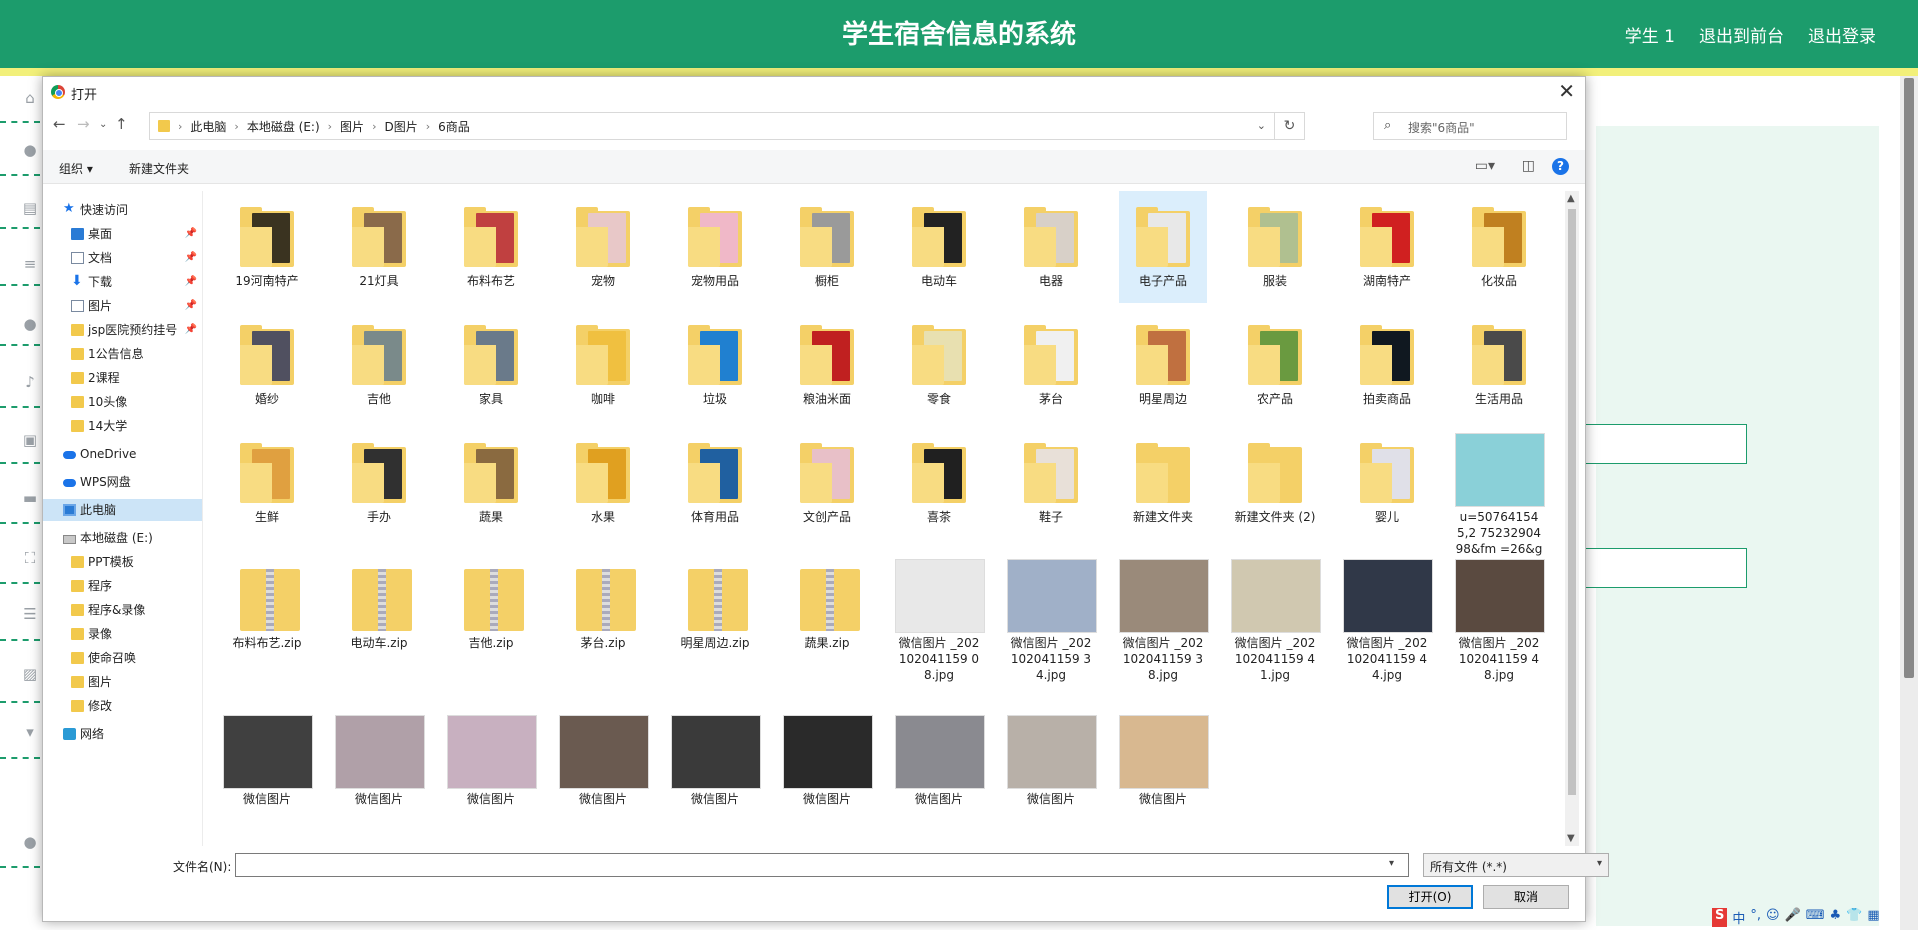  I want to click on nav-logout: 退出登录, so click(1842, 34).